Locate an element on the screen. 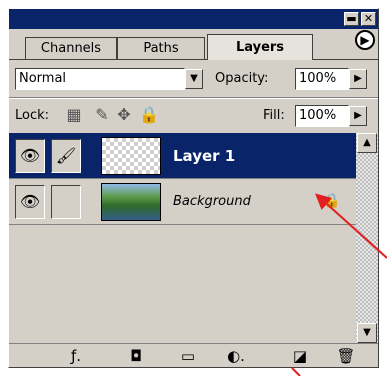 The width and height of the screenshot is (387, 376). layer-row-background: 👁 Background 🔒 is located at coordinates (182, 202).